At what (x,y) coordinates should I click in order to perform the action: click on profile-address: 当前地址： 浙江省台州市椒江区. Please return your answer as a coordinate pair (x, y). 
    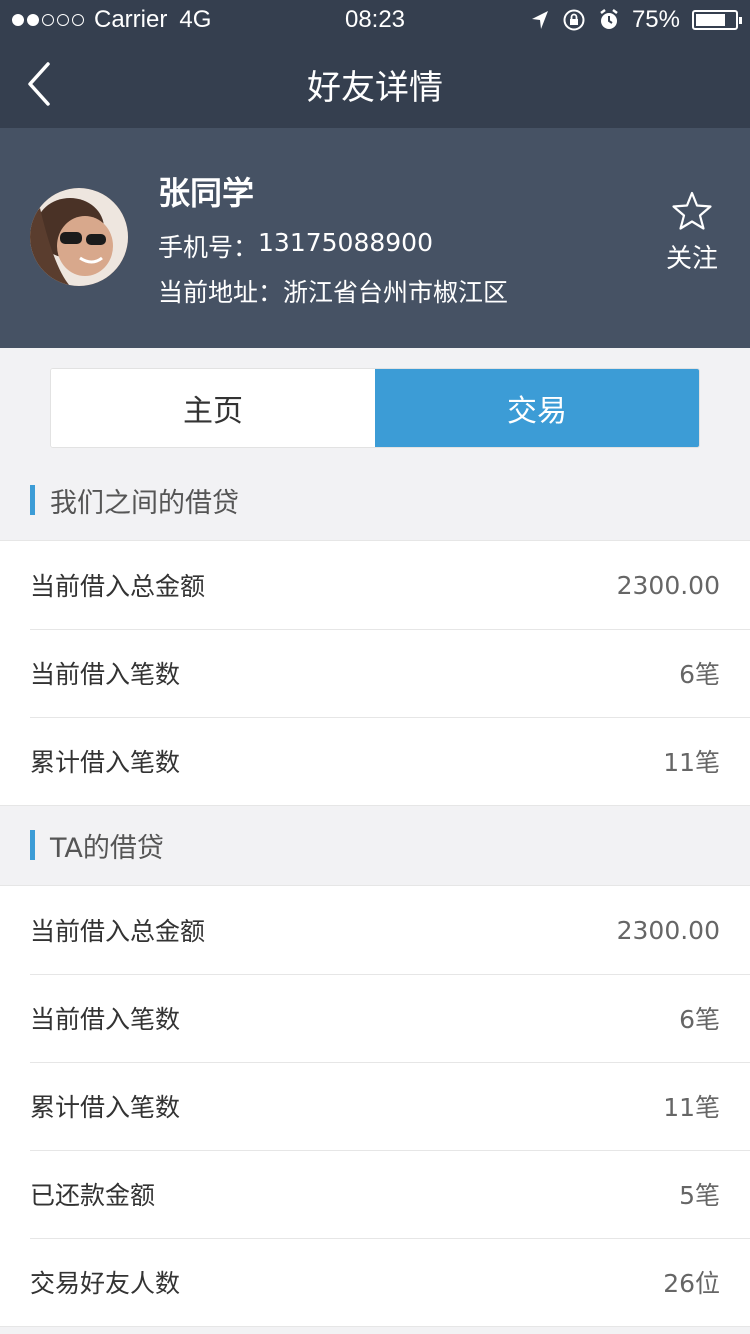
    Looking at the image, I should click on (333, 291).